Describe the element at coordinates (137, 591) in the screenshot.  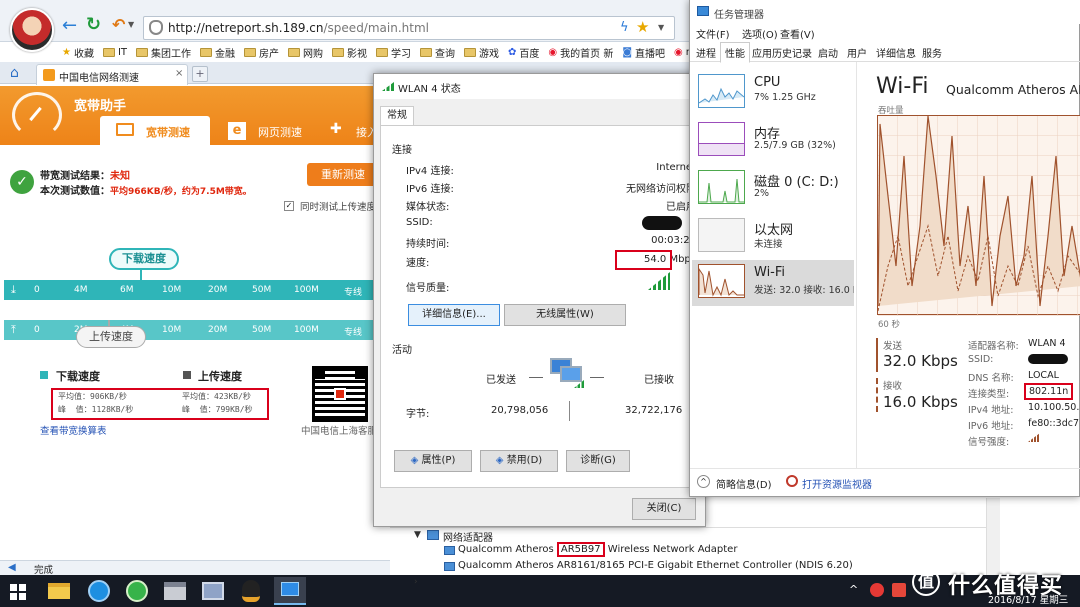
I see `360-browser-icon` at that location.